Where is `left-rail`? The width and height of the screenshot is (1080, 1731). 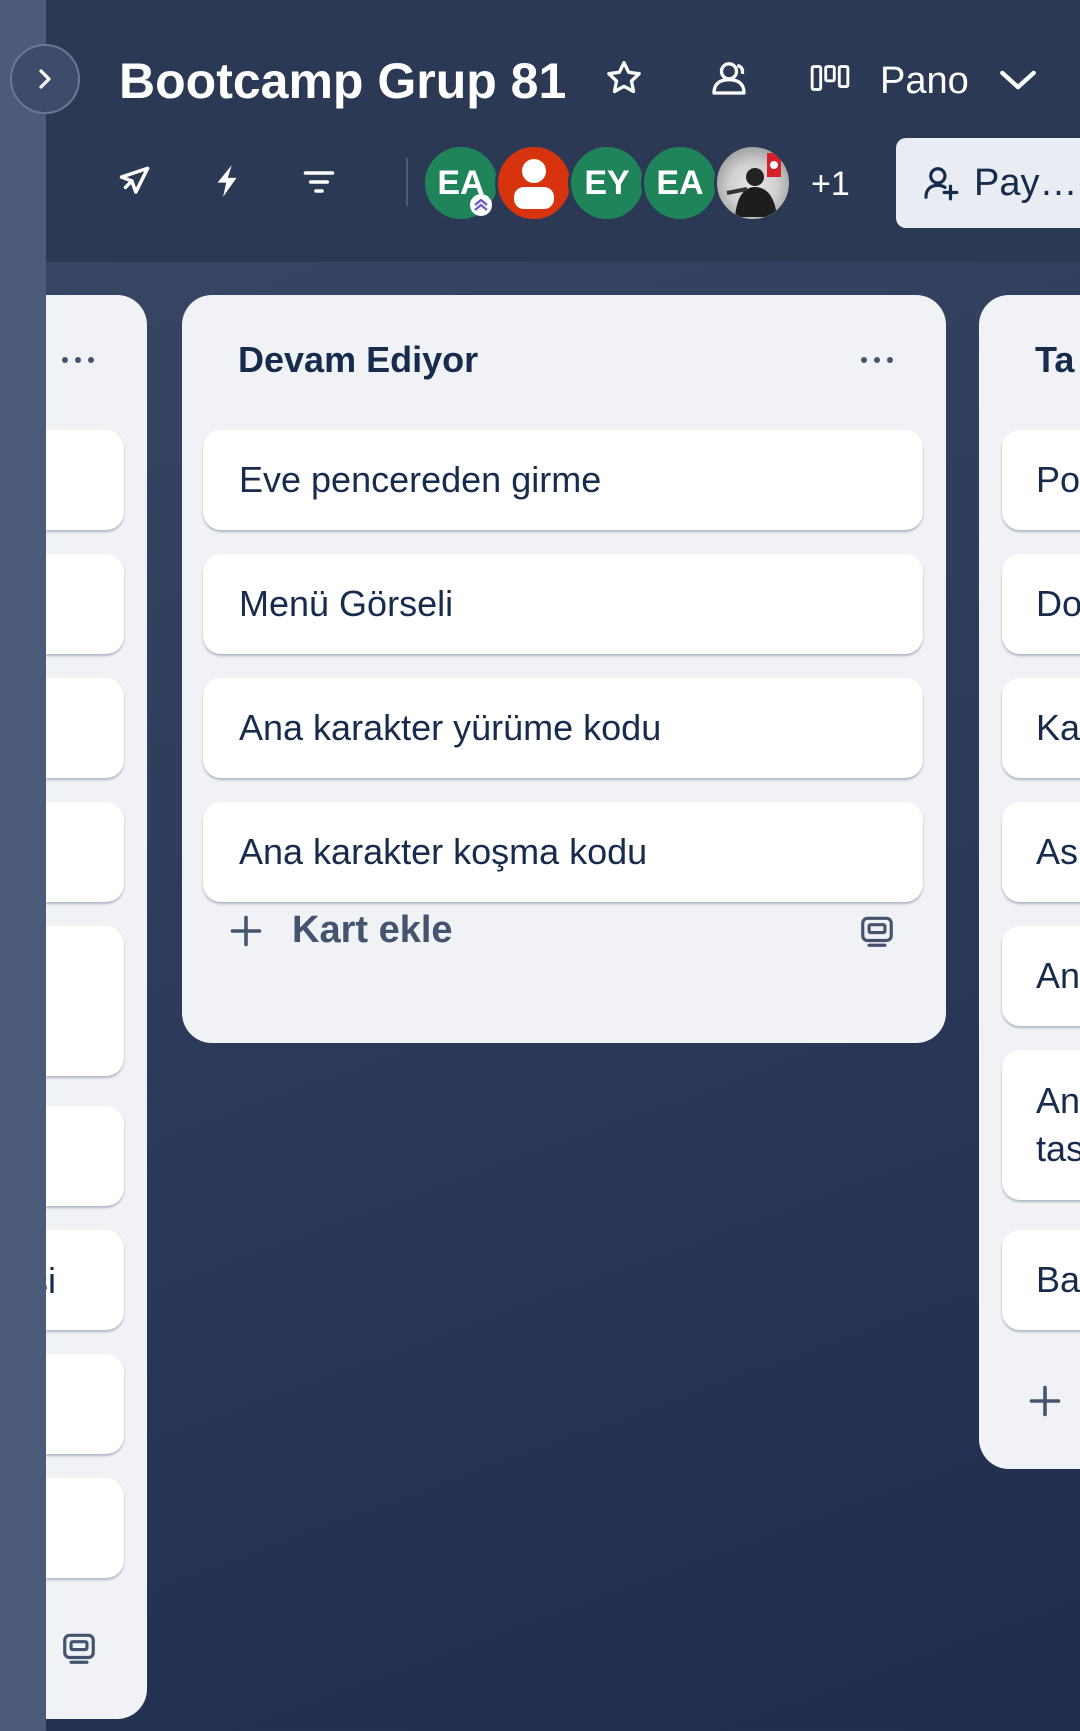
left-rail is located at coordinates (23, 865).